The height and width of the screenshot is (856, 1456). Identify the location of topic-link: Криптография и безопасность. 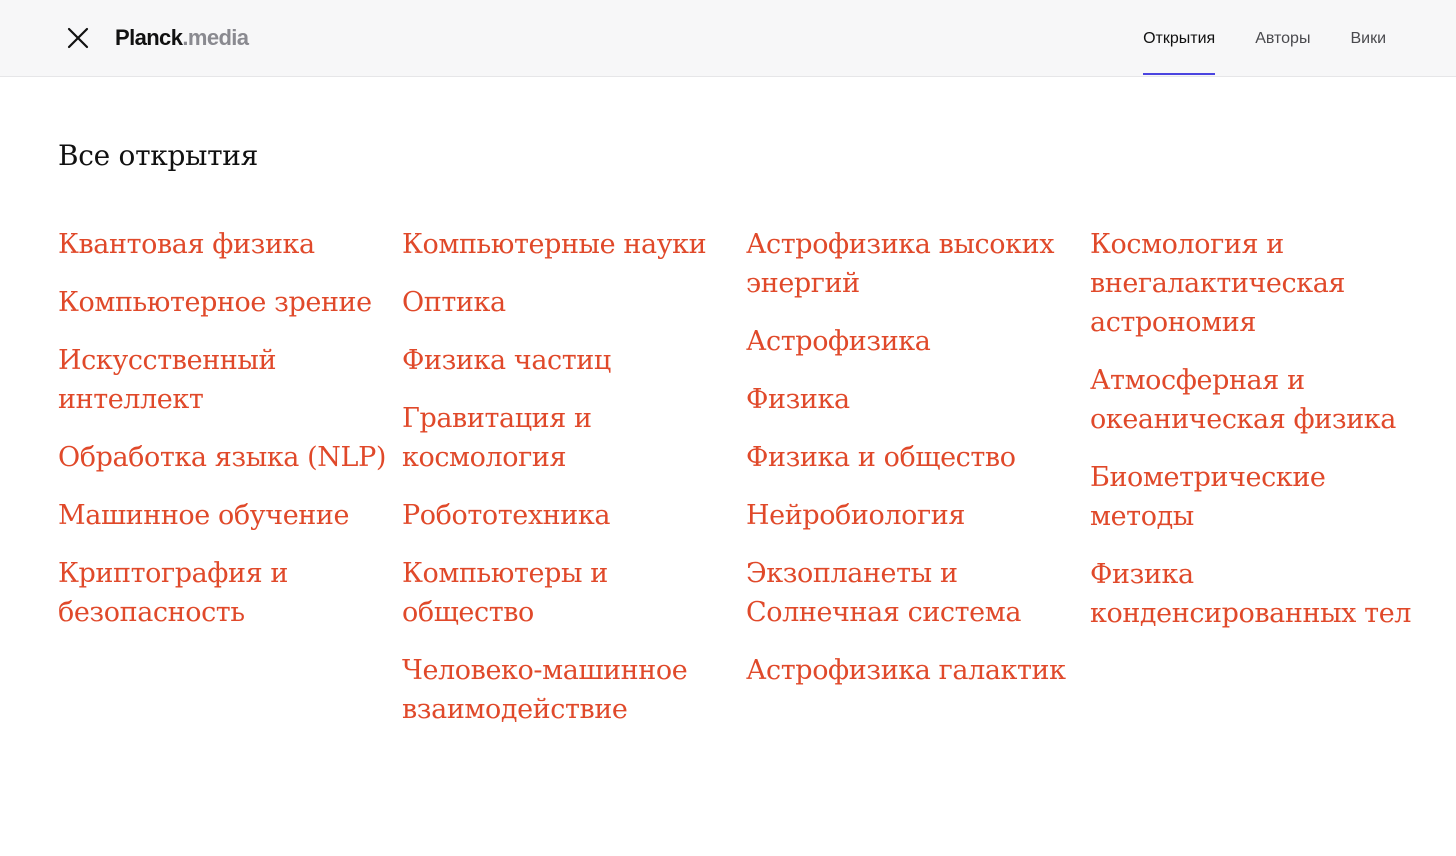
(230, 593).